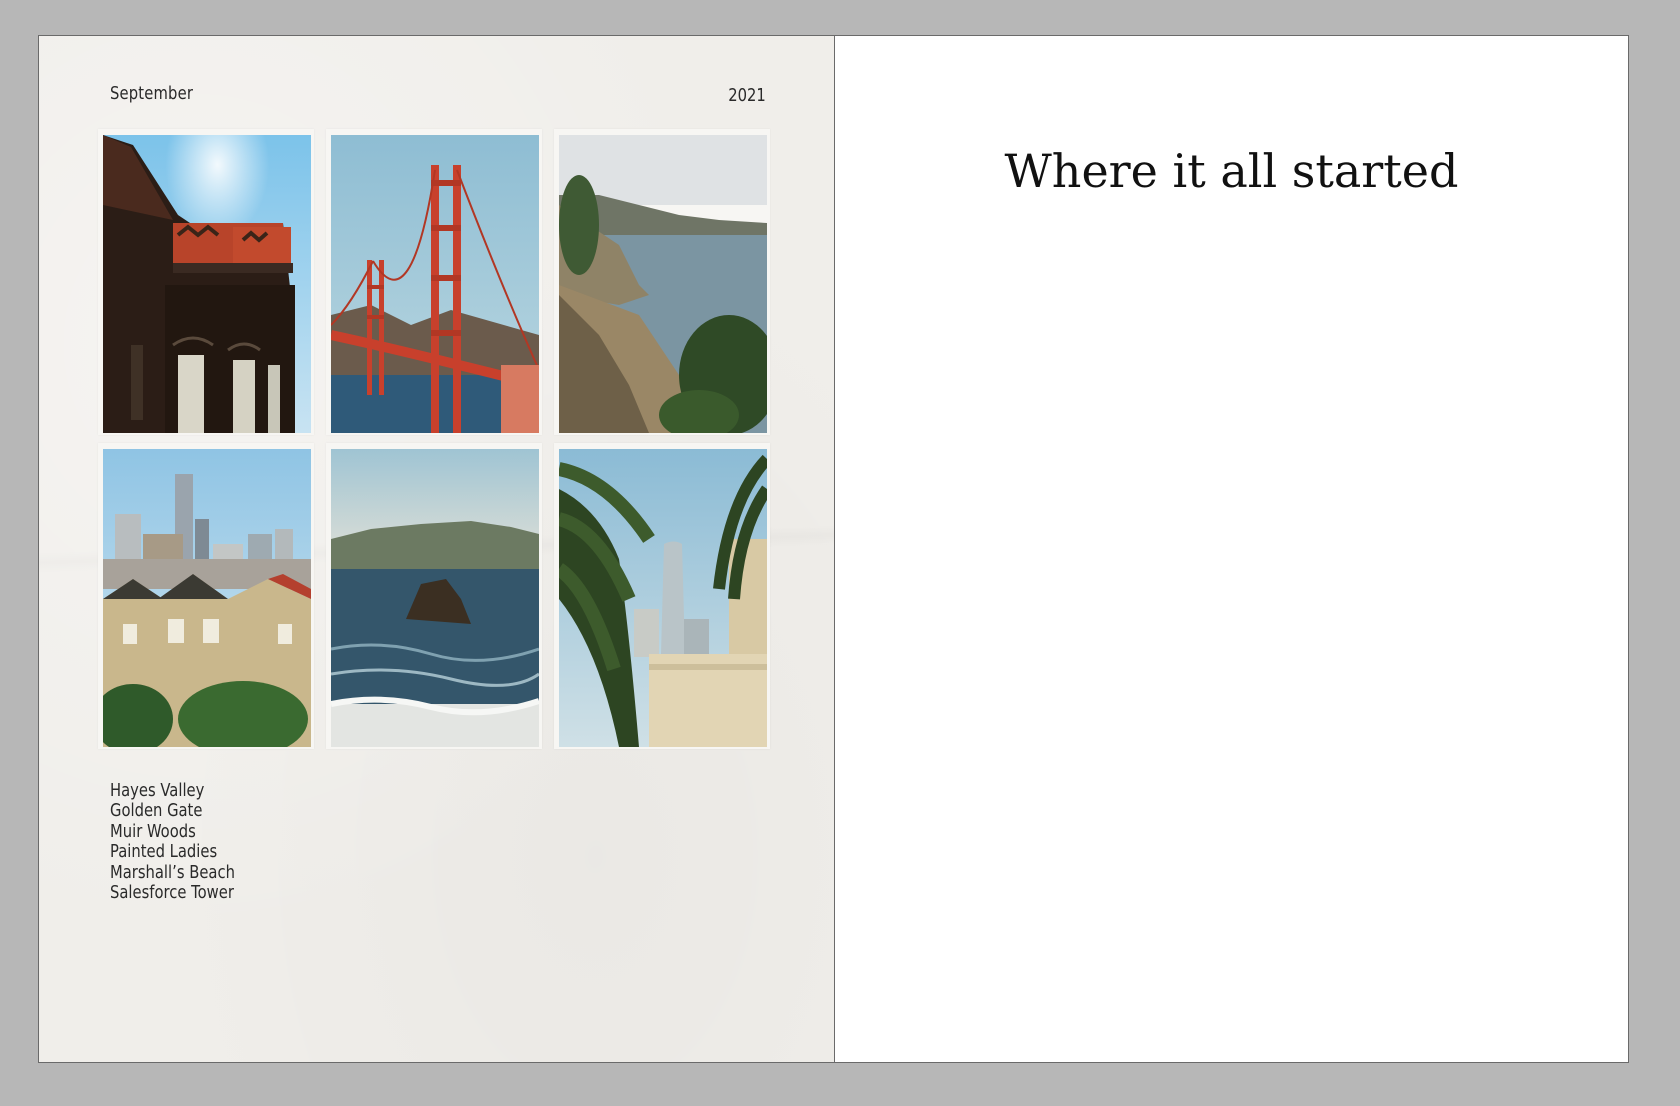 Image resolution: width=1680 pixels, height=1106 pixels. What do you see at coordinates (206, 282) in the screenshot?
I see `victorian-house-photo` at bounding box center [206, 282].